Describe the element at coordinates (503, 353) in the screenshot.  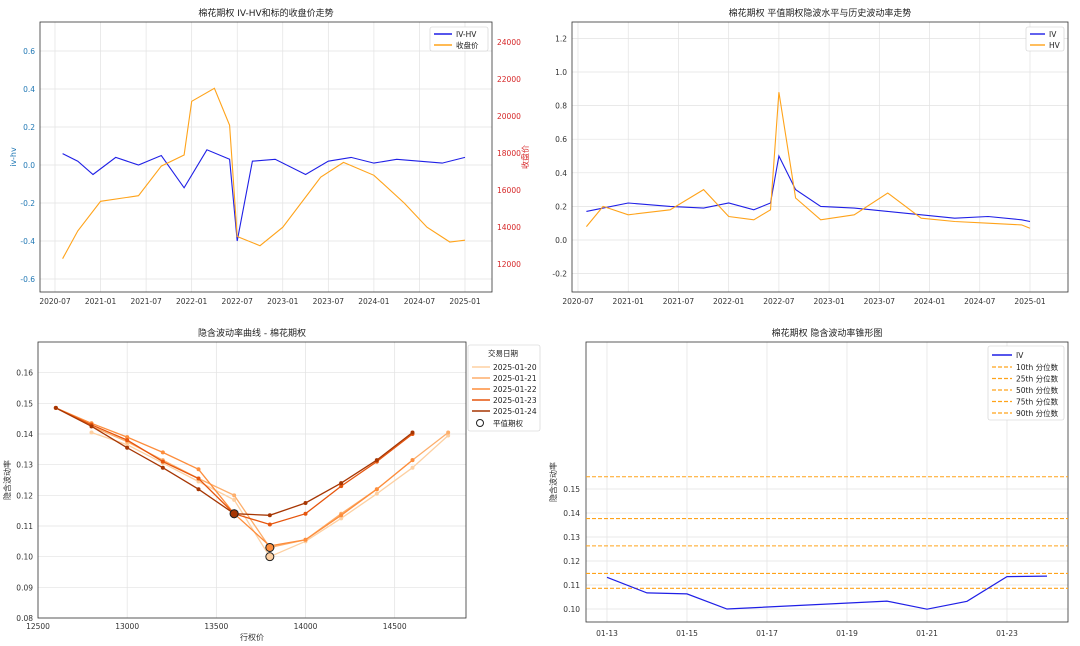
I see `legend-title: 交易日期` at that location.